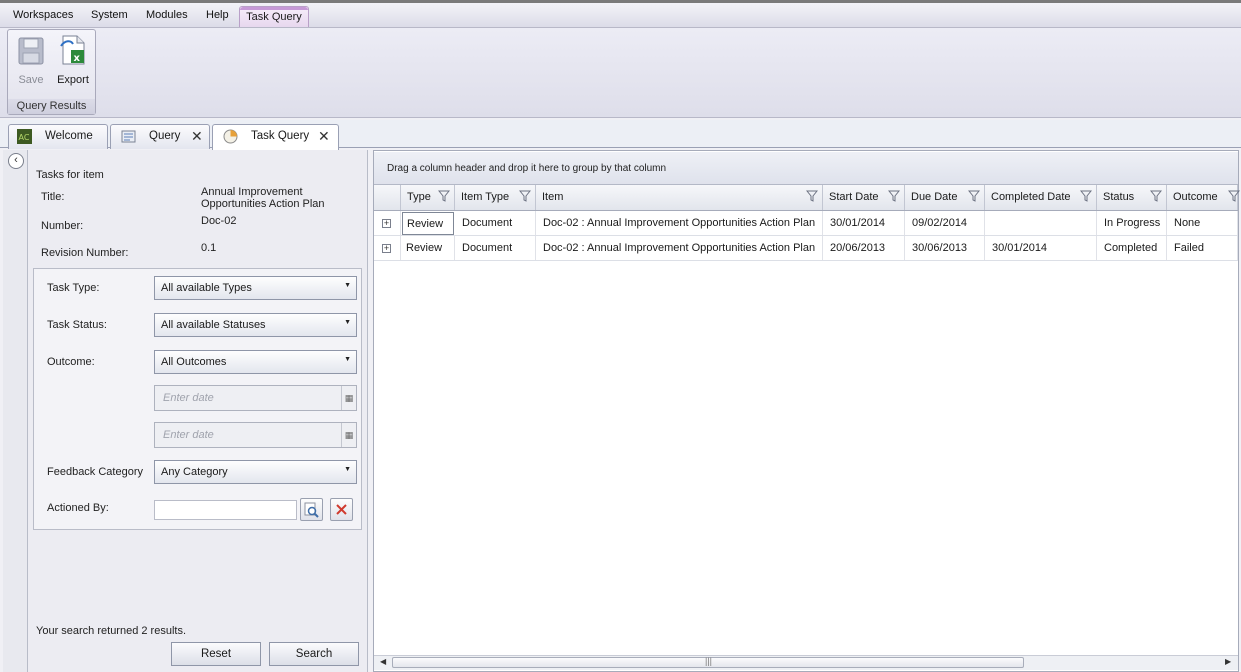 Image resolution: width=1241 pixels, height=672 pixels. What do you see at coordinates (167, 15) in the screenshot?
I see `menu-modules: Modules` at bounding box center [167, 15].